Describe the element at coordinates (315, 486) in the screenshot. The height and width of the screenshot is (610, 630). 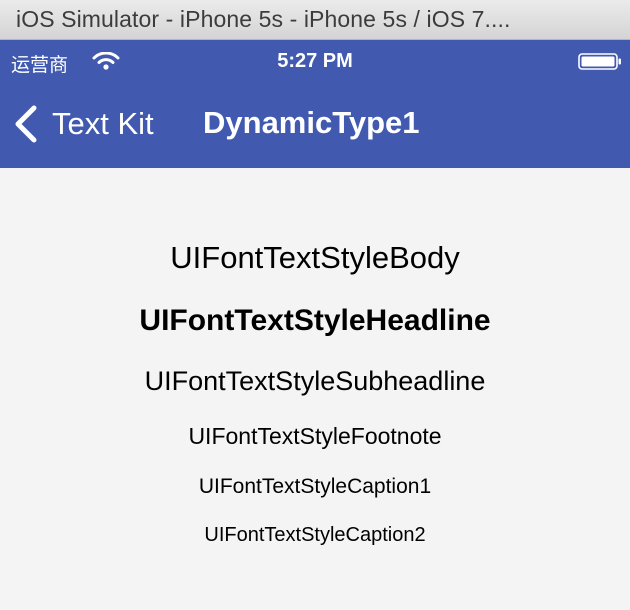
I see `caption1-style-label: UIFontTextStyleCaption1` at that location.